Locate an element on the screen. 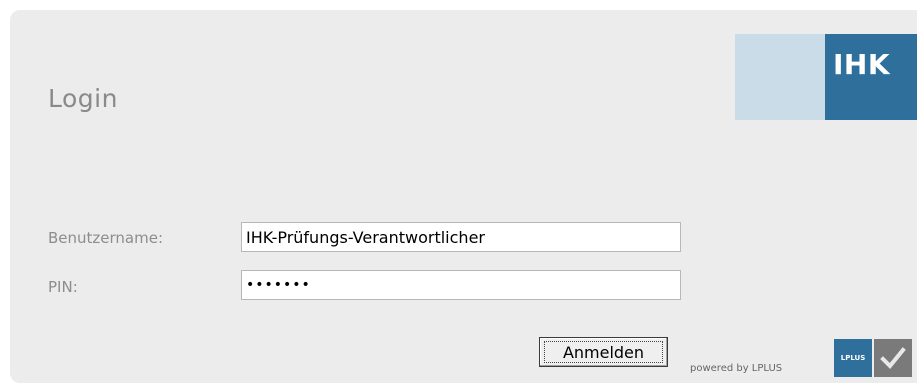 The width and height of the screenshot is (917, 383). username-input is located at coordinates (461, 237).